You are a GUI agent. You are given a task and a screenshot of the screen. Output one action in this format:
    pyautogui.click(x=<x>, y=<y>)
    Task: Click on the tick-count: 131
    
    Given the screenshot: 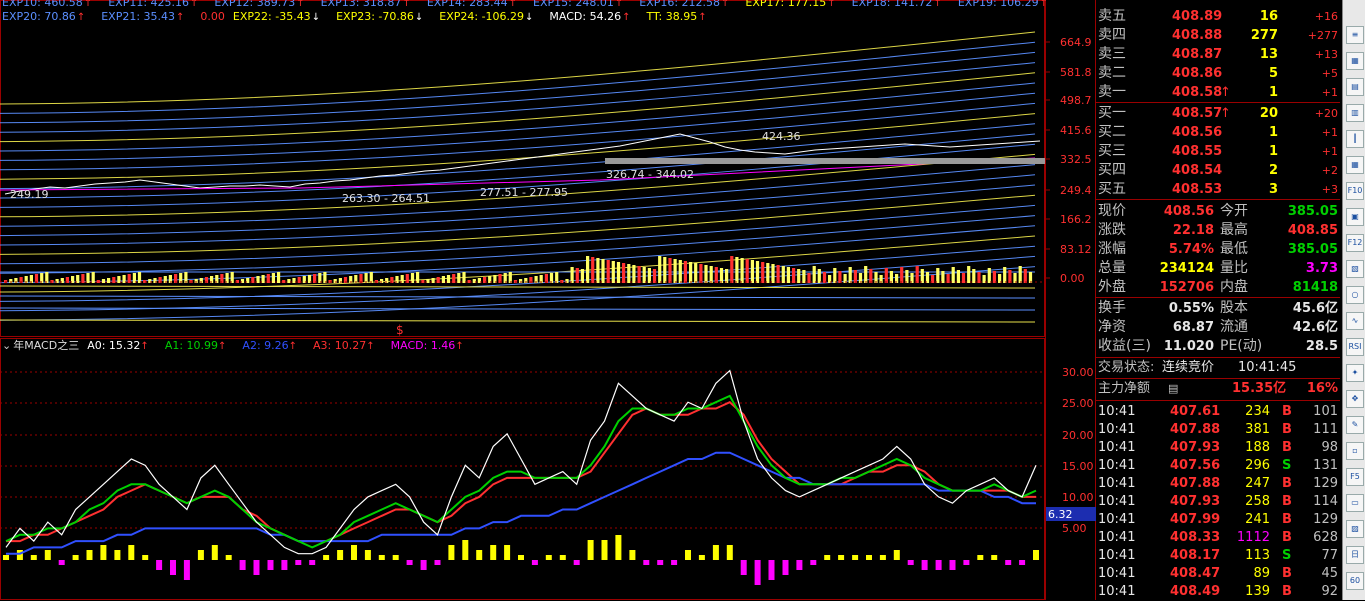 What is the action you would take?
    pyautogui.click(x=1325, y=465)
    